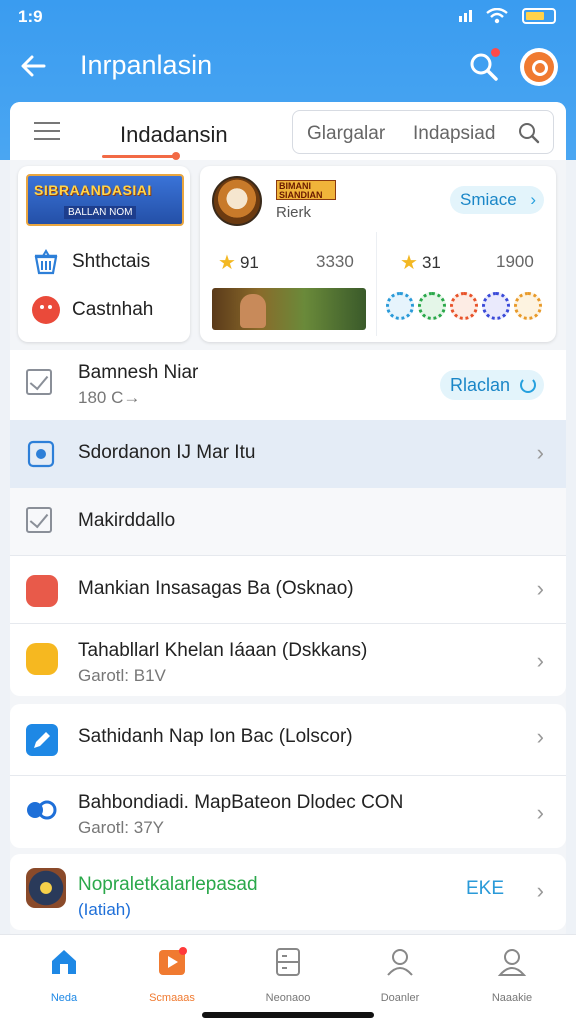 The width and height of the screenshot is (576, 1024). What do you see at coordinates (376, 284) in the screenshot?
I see `card-divider` at bounding box center [376, 284].